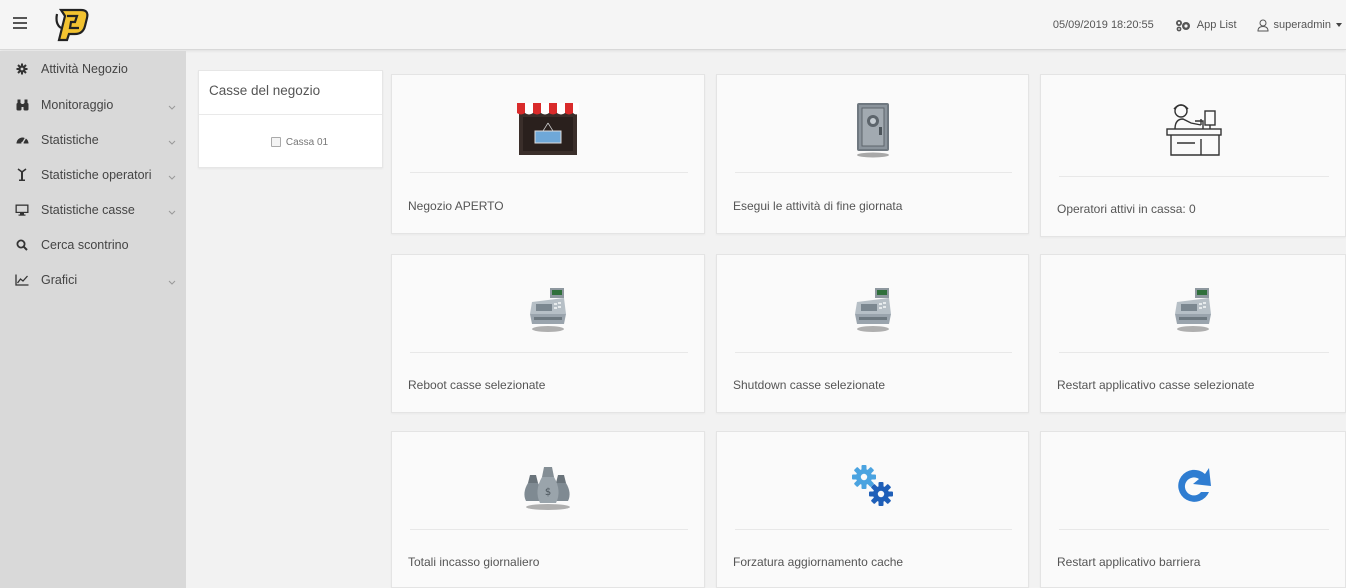 The image size is (1346, 588). What do you see at coordinates (22, 280) in the screenshot?
I see `line-chart-icon` at bounding box center [22, 280].